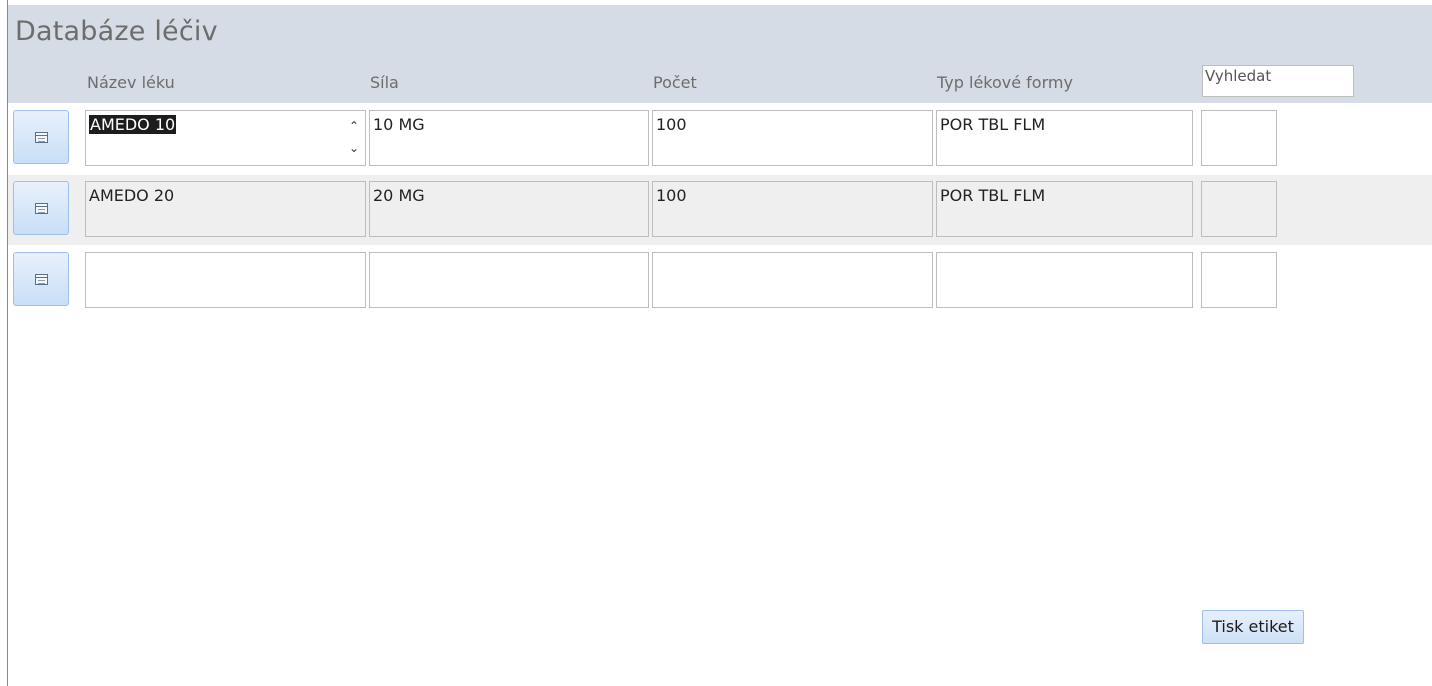 The height and width of the screenshot is (686, 1432). Describe the element at coordinates (509, 209) in the screenshot. I see `sila-field: 20 MG` at that location.